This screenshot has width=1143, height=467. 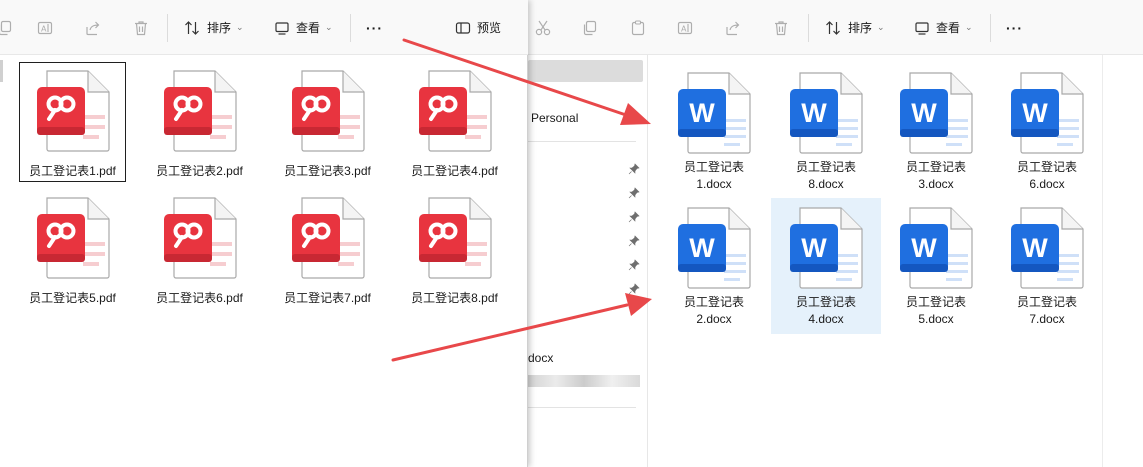 What do you see at coordinates (714, 131) in the screenshot?
I see `docx-file-item: W 员工登记表 1.docx` at bounding box center [714, 131].